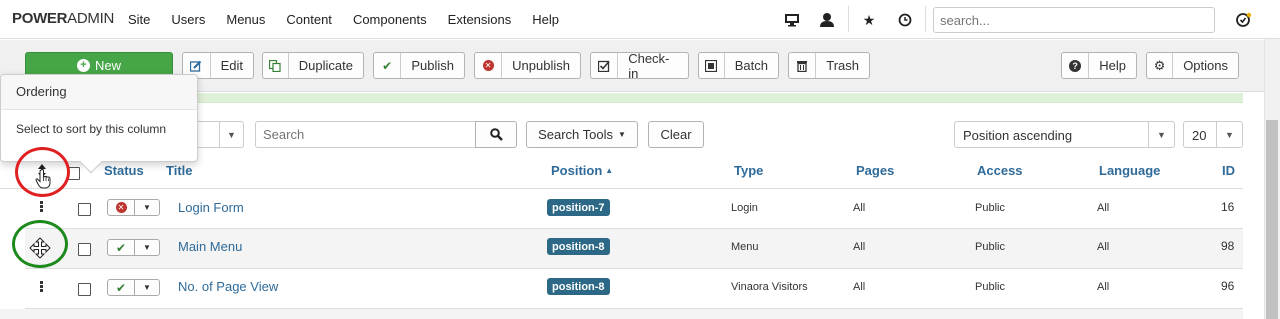 This screenshot has width=1280, height=319. Describe the element at coordinates (210, 246) in the screenshot. I see `module-title-link: Main Menu` at that location.